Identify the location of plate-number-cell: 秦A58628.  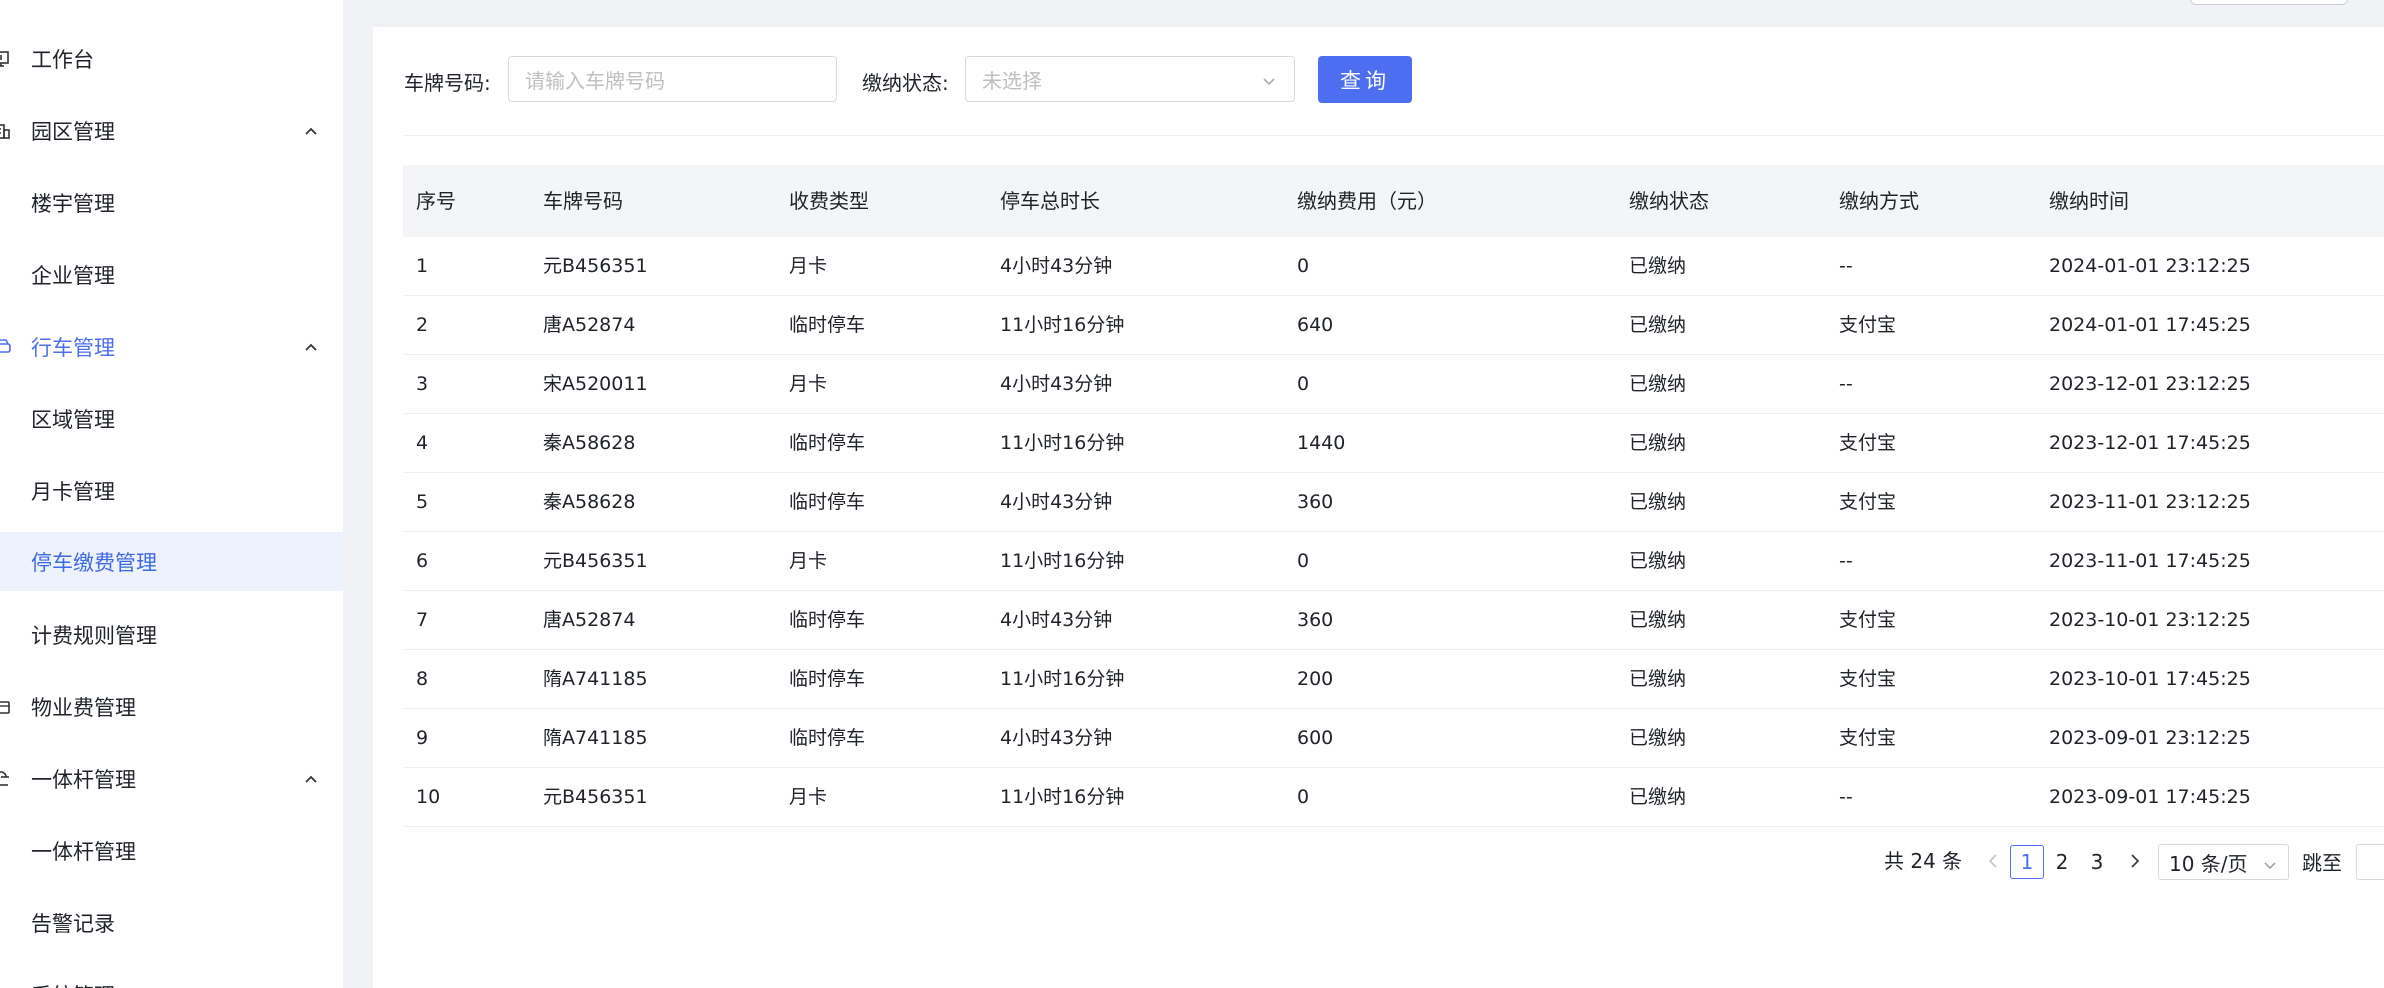
(589, 443).